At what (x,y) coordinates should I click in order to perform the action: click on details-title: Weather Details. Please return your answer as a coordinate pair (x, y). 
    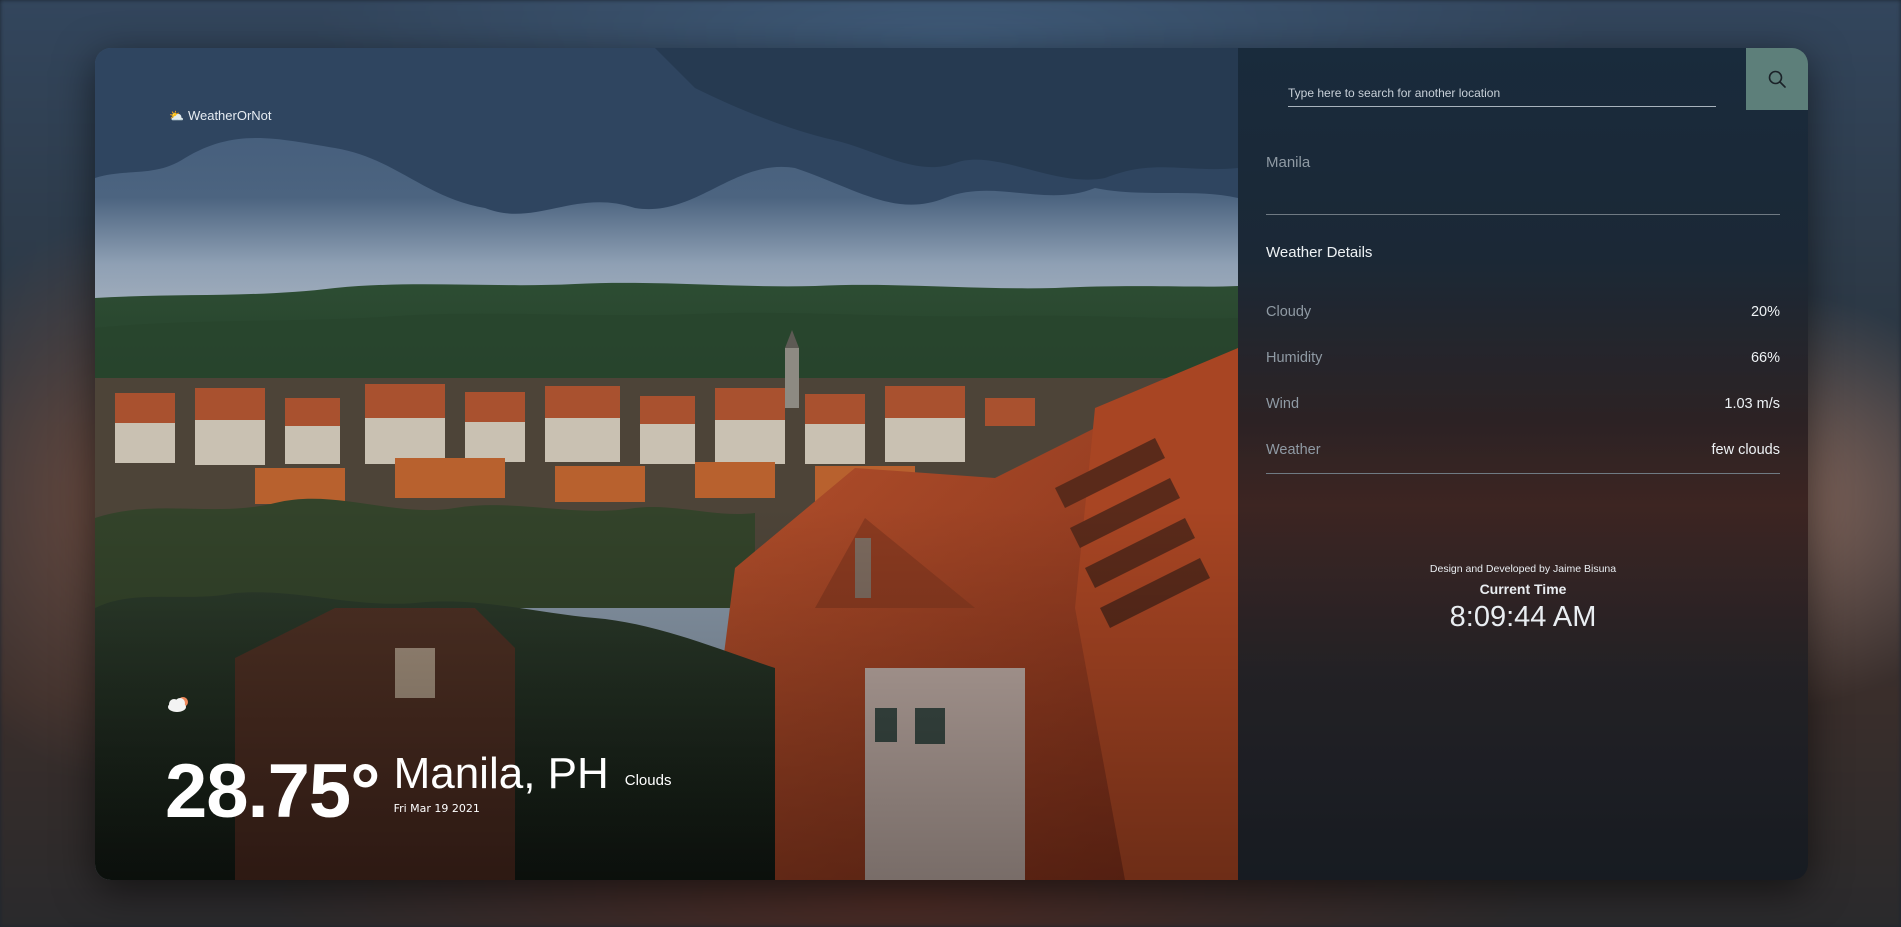
    Looking at the image, I should click on (1319, 252).